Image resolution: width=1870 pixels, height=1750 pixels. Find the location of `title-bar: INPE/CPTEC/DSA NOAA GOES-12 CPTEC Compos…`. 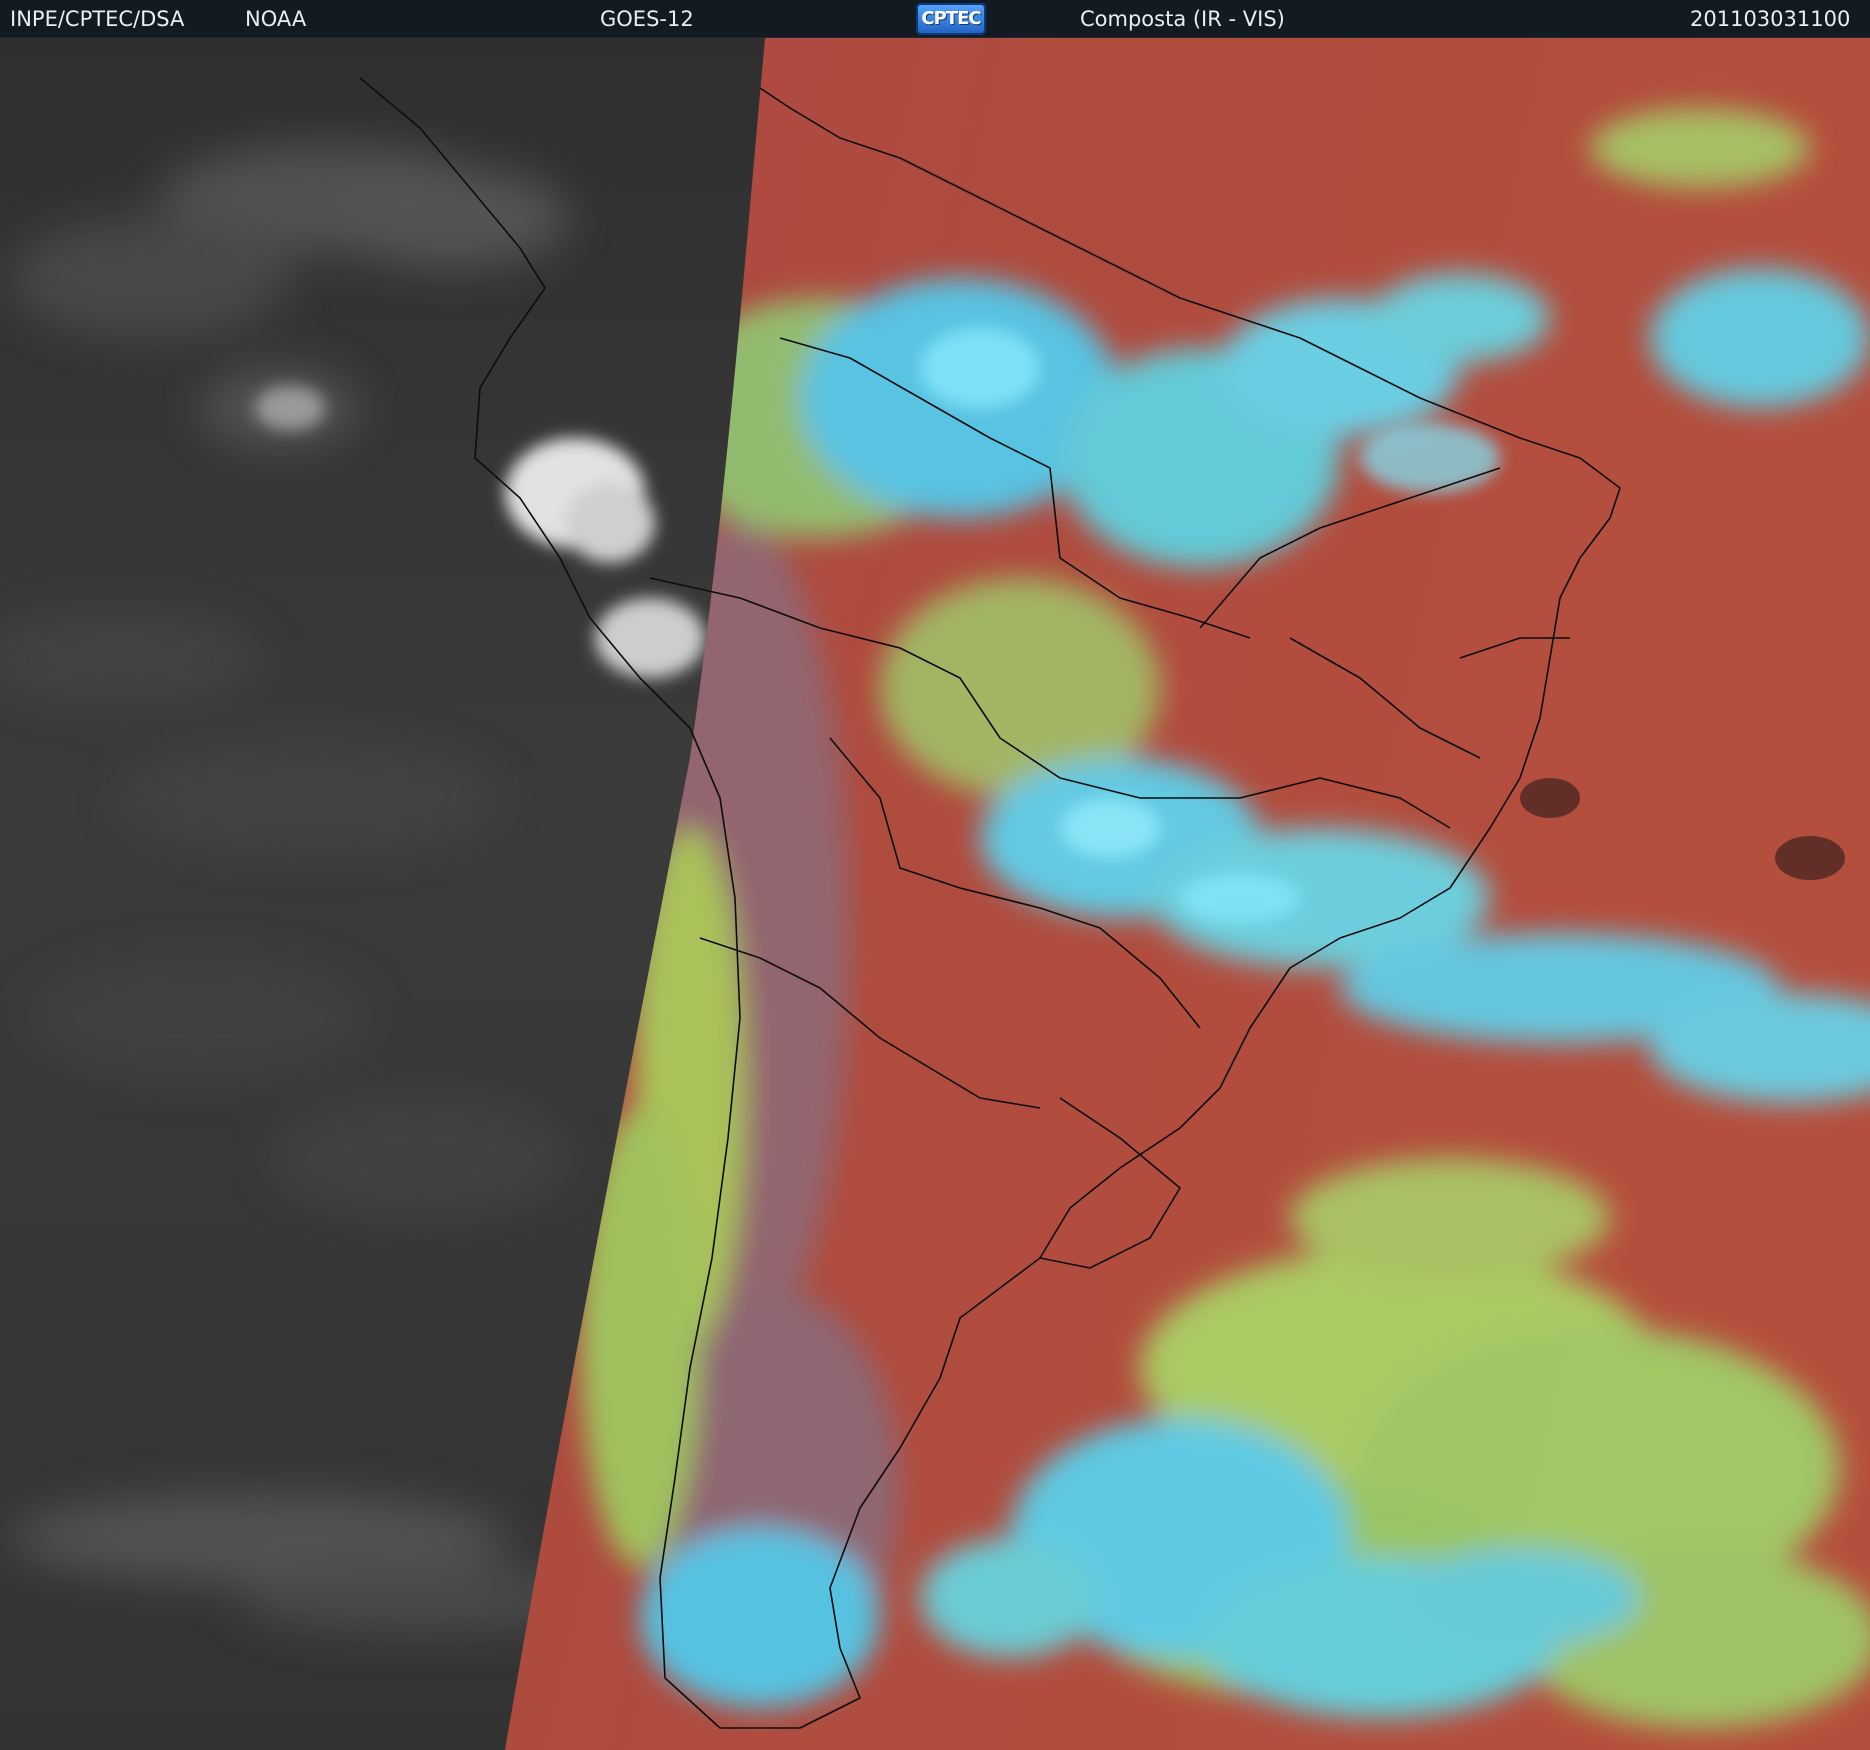

title-bar: INPE/CPTEC/DSA NOAA GOES-12 CPTEC Compos… is located at coordinates (935, 19).